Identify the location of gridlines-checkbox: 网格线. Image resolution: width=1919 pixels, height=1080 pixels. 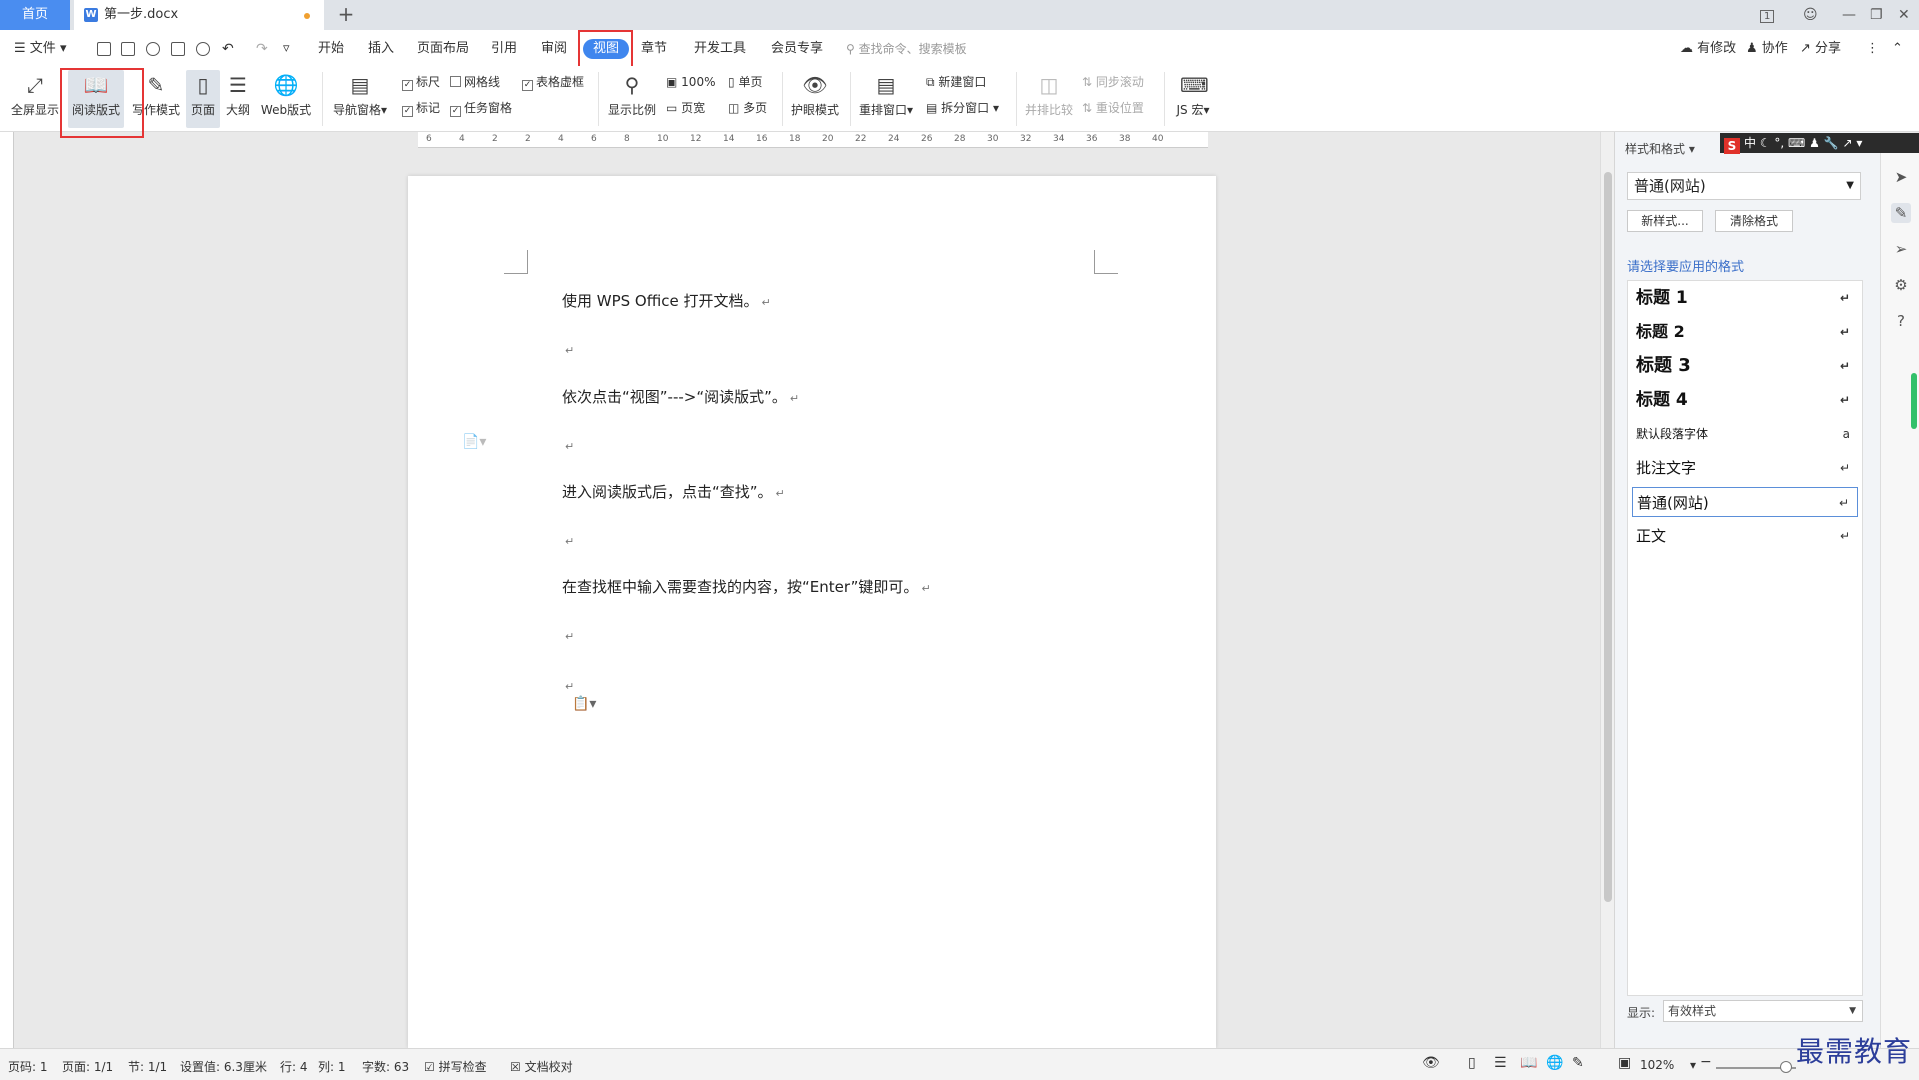
(475, 82).